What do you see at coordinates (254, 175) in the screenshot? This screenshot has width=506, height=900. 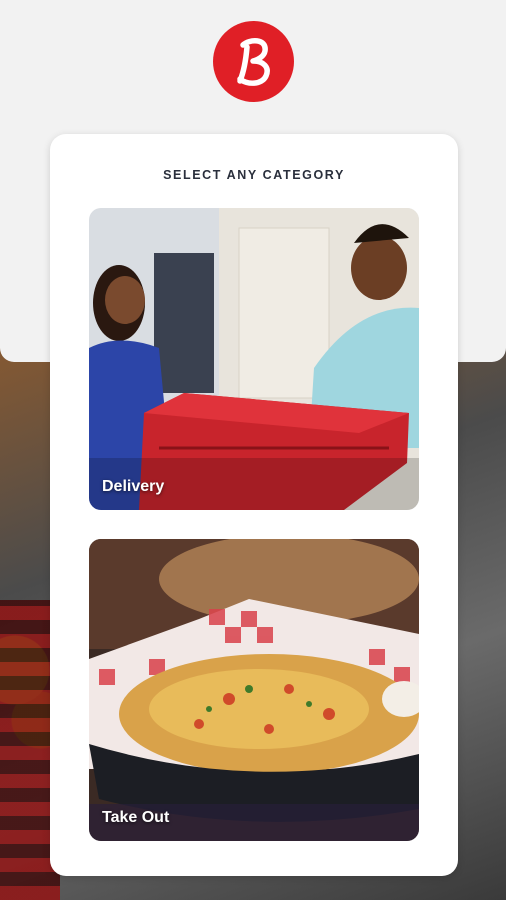 I see `card-title: SELECT ANY CATEGORY` at bounding box center [254, 175].